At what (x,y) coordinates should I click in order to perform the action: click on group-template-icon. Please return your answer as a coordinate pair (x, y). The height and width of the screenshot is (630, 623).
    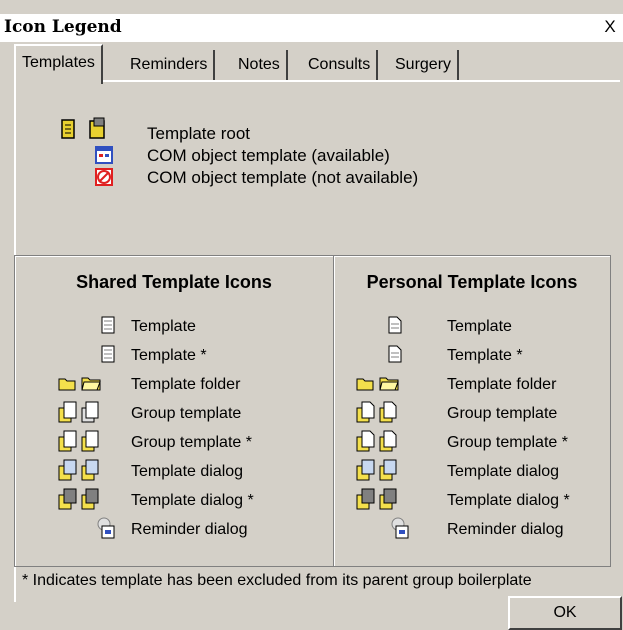
    Looking at the image, I should click on (80, 412).